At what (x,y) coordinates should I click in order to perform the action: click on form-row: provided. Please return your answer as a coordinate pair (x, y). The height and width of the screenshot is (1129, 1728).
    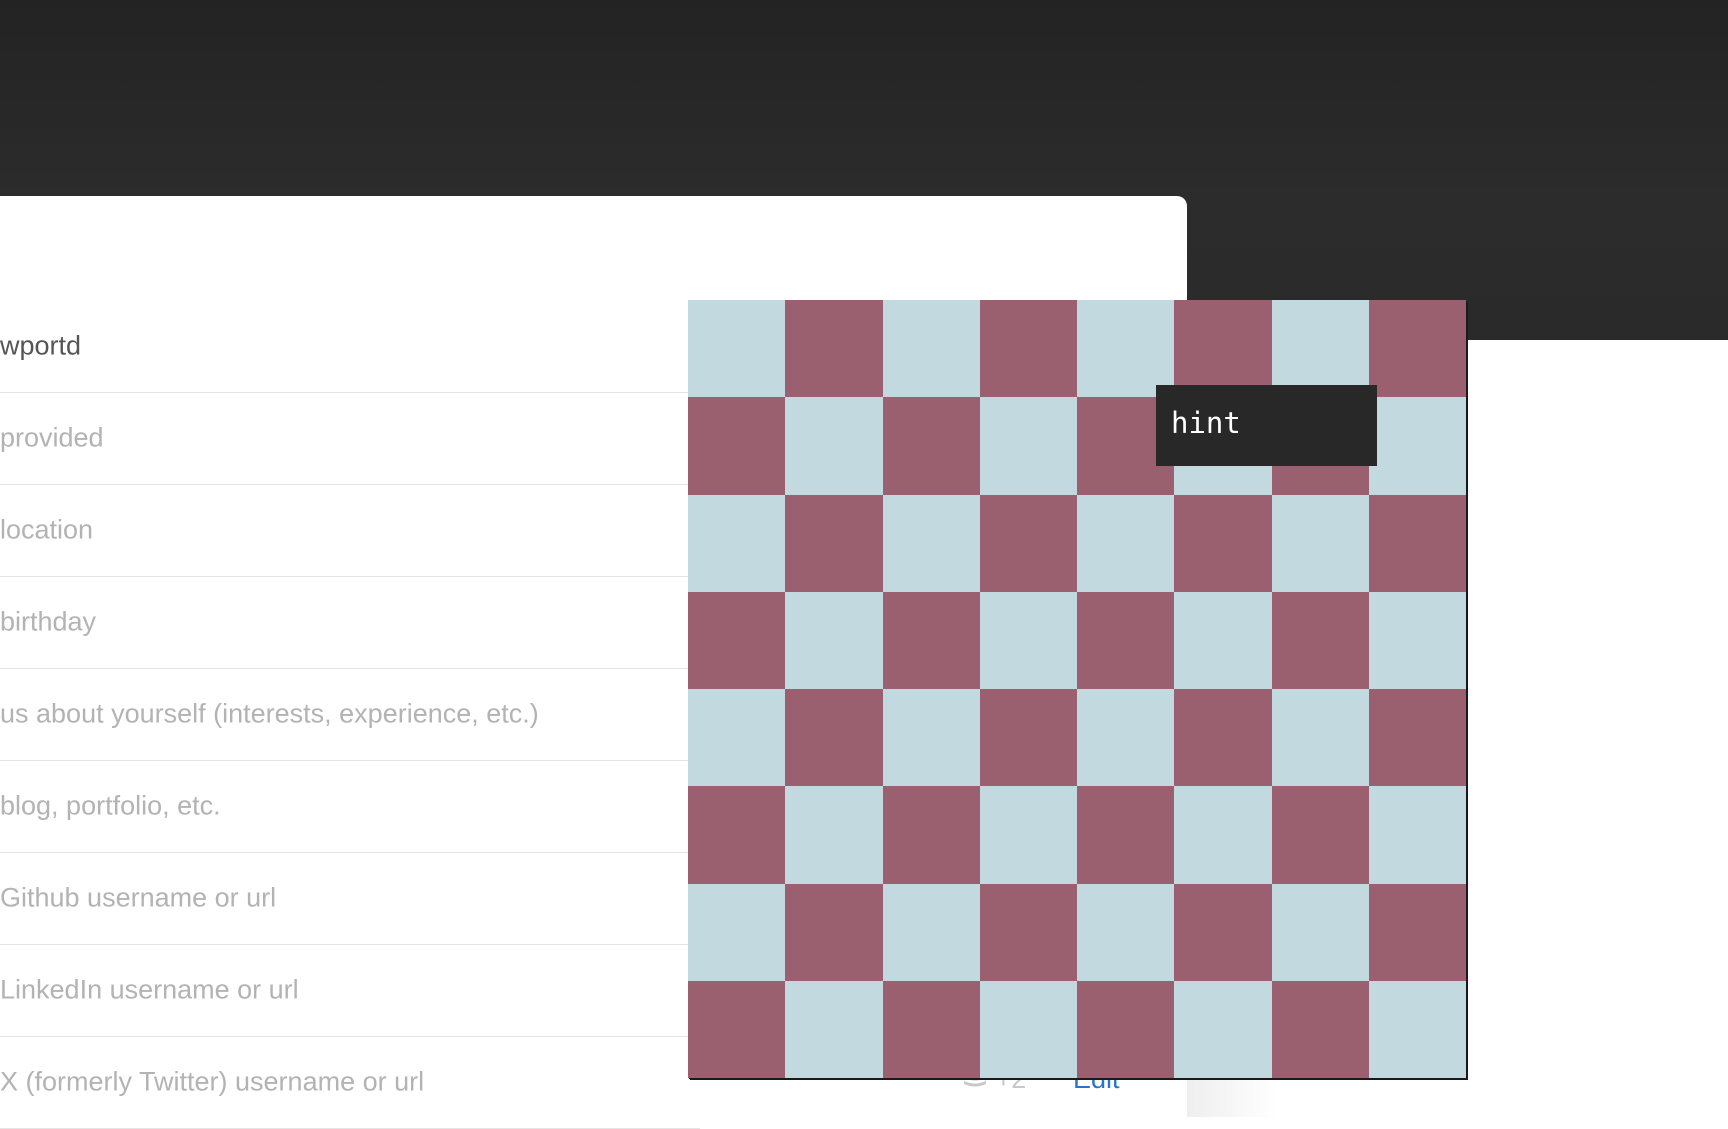
    Looking at the image, I should click on (350, 438).